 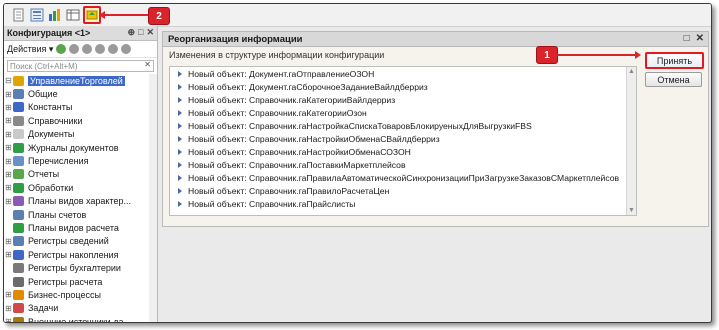 I want to click on tree-item: ⊞ Регистры сведений, so click(x=80, y=241).